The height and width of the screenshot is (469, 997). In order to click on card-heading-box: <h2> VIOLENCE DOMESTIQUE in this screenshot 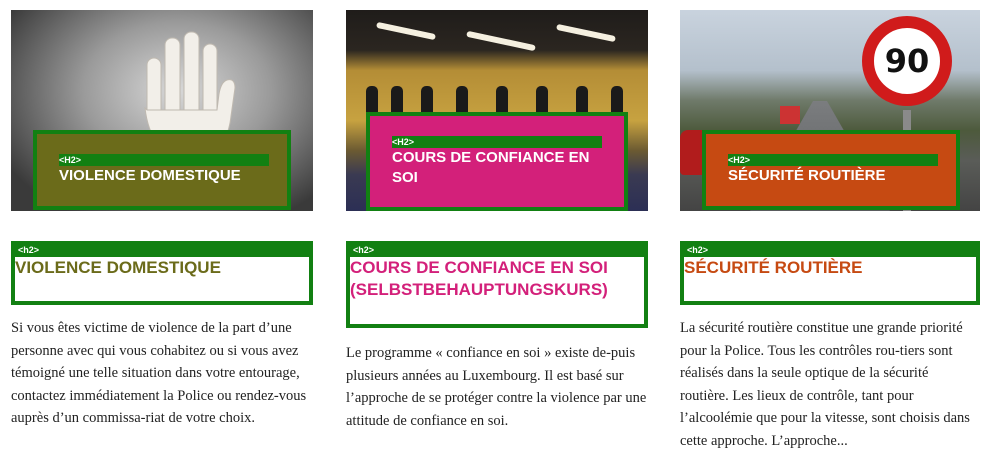, I will do `click(162, 273)`.